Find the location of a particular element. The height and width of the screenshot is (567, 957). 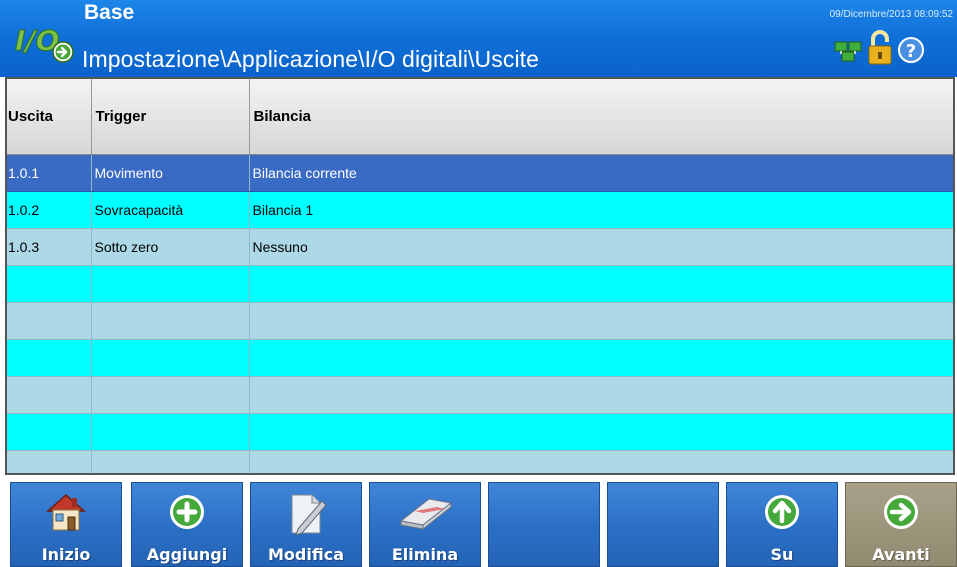

column-header-trigger: Trigger is located at coordinates (170, 117).